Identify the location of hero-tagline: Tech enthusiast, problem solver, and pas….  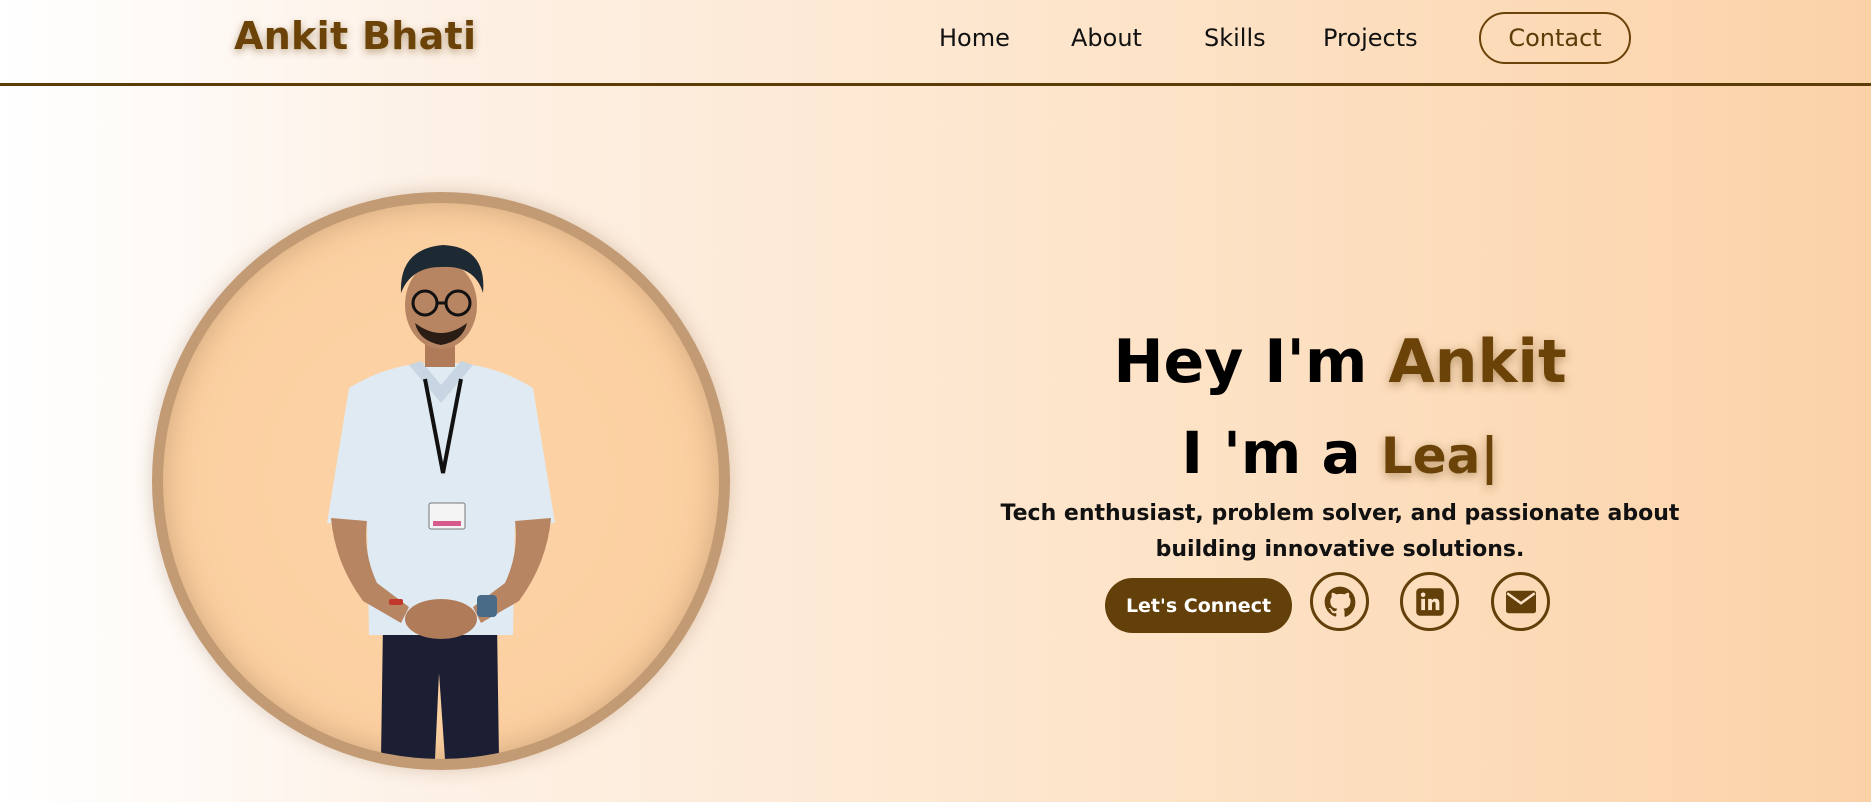
(1340, 532).